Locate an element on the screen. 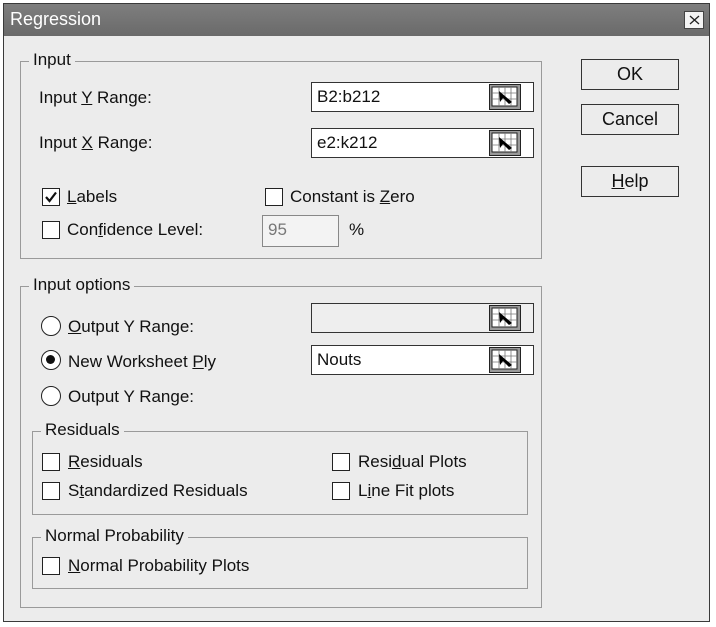 The width and height of the screenshot is (716, 627). radio-selected-dot is located at coordinates (50, 359).